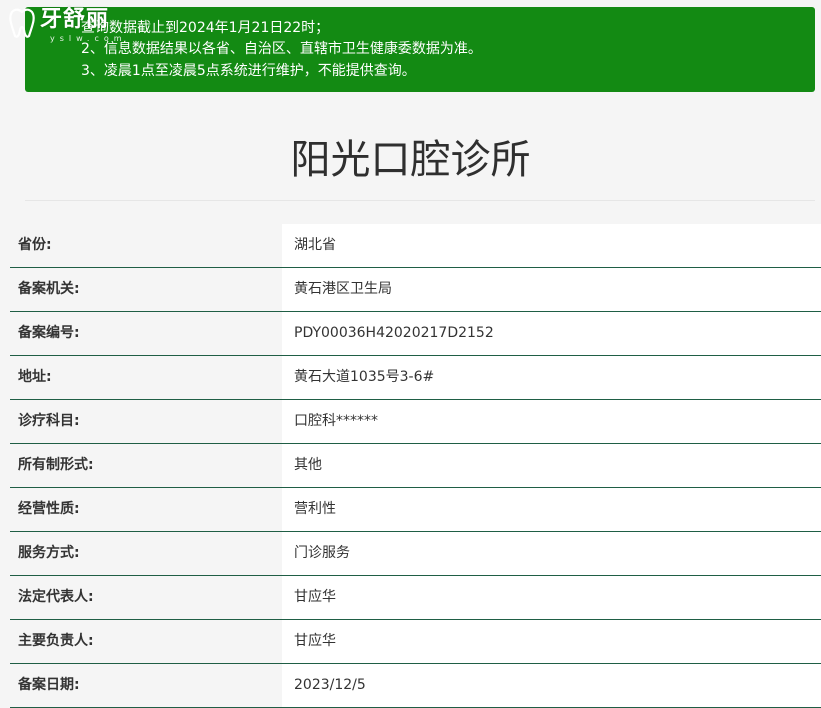  What do you see at coordinates (551, 289) in the screenshot?
I see `row-value: 黄石港区卫生局` at bounding box center [551, 289].